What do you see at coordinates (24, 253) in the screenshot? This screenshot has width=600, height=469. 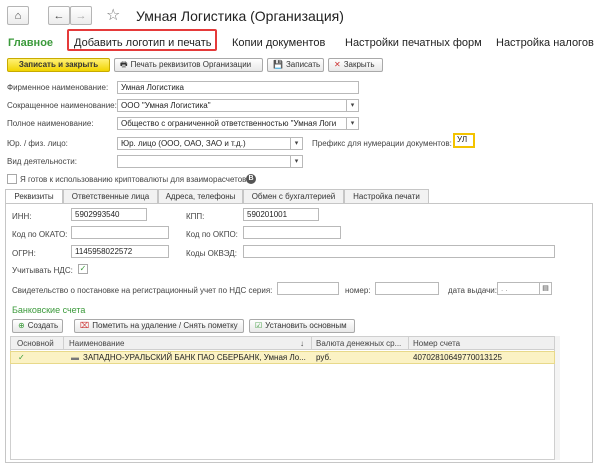 I see `ogrn-label: ОГРН:` at bounding box center [24, 253].